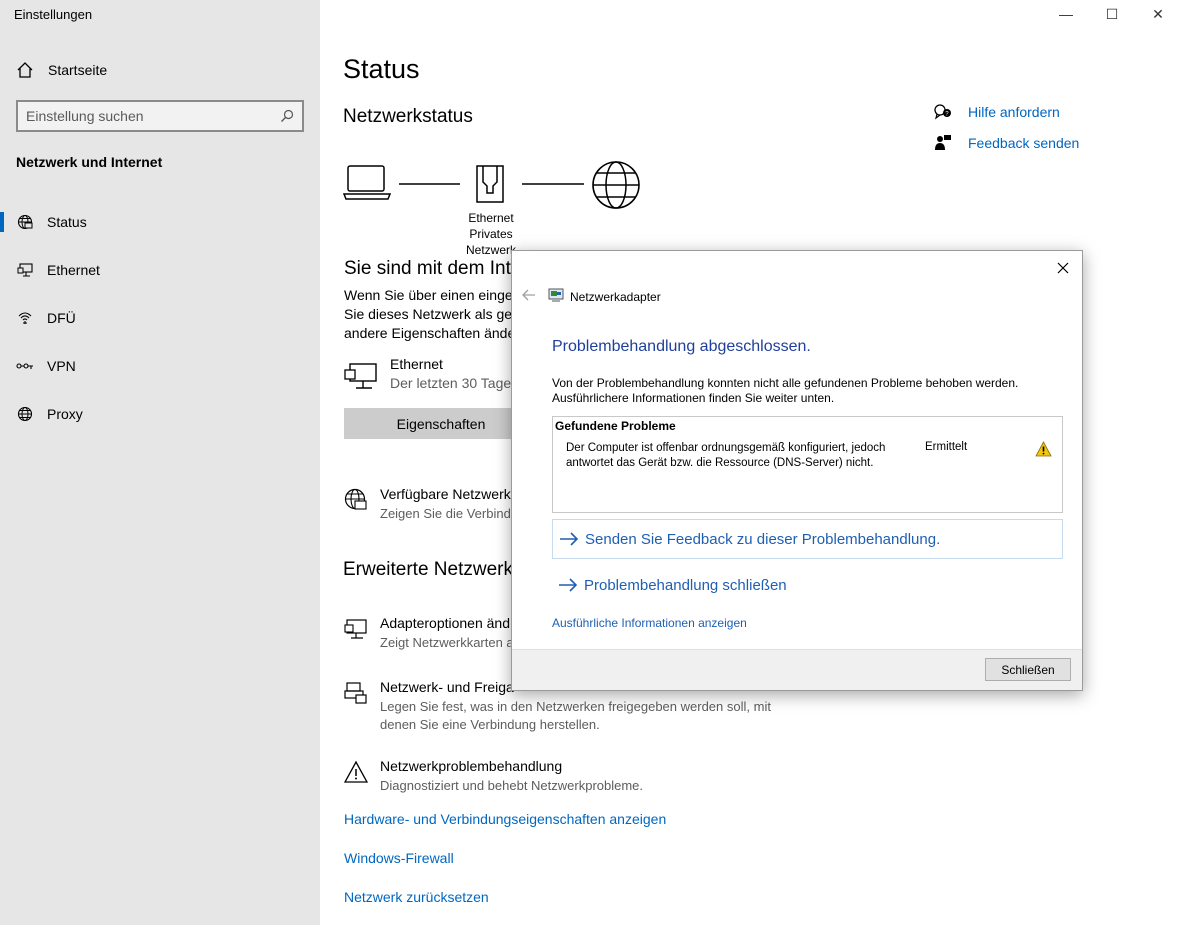 The image size is (1181, 925). I want to click on globe-network-icon, so click(355, 499).